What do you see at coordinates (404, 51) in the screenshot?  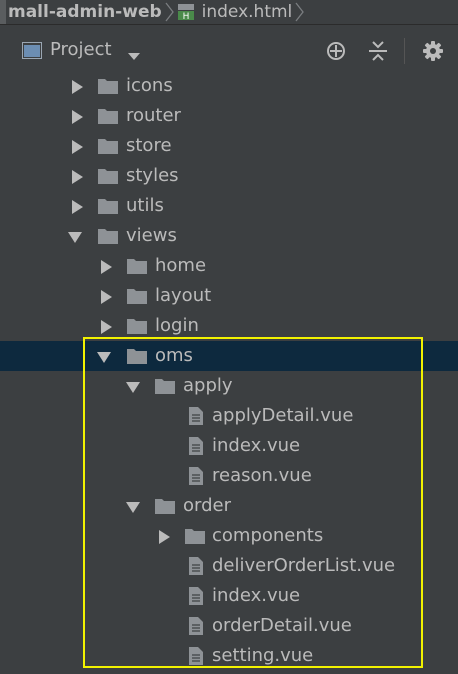 I see `toolbar-divider` at bounding box center [404, 51].